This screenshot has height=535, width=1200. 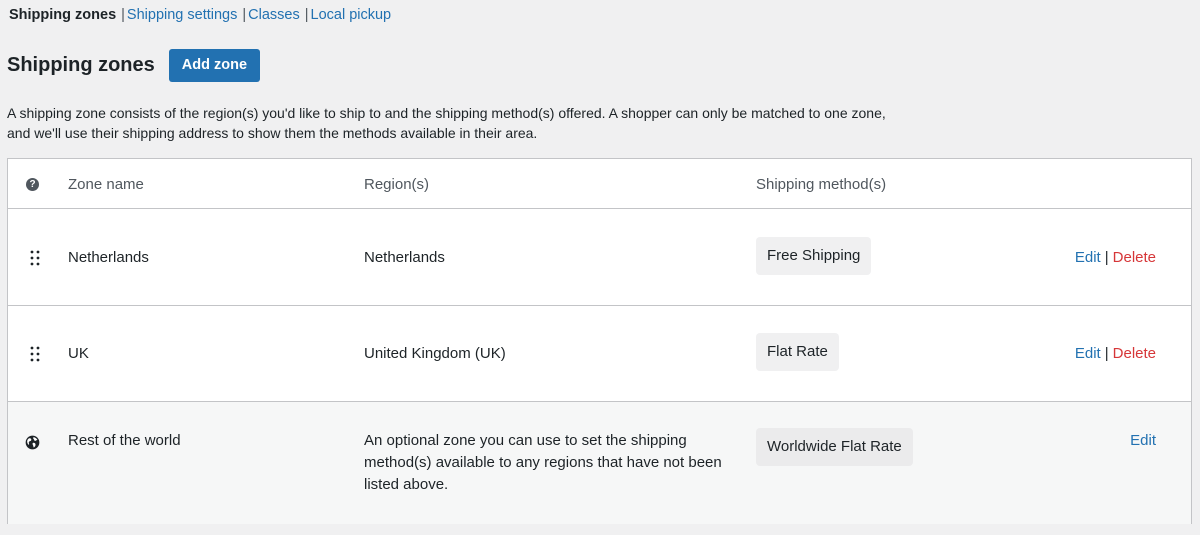 I want to click on column-header-shipping-methods: Shipping method(s), so click(x=821, y=184).